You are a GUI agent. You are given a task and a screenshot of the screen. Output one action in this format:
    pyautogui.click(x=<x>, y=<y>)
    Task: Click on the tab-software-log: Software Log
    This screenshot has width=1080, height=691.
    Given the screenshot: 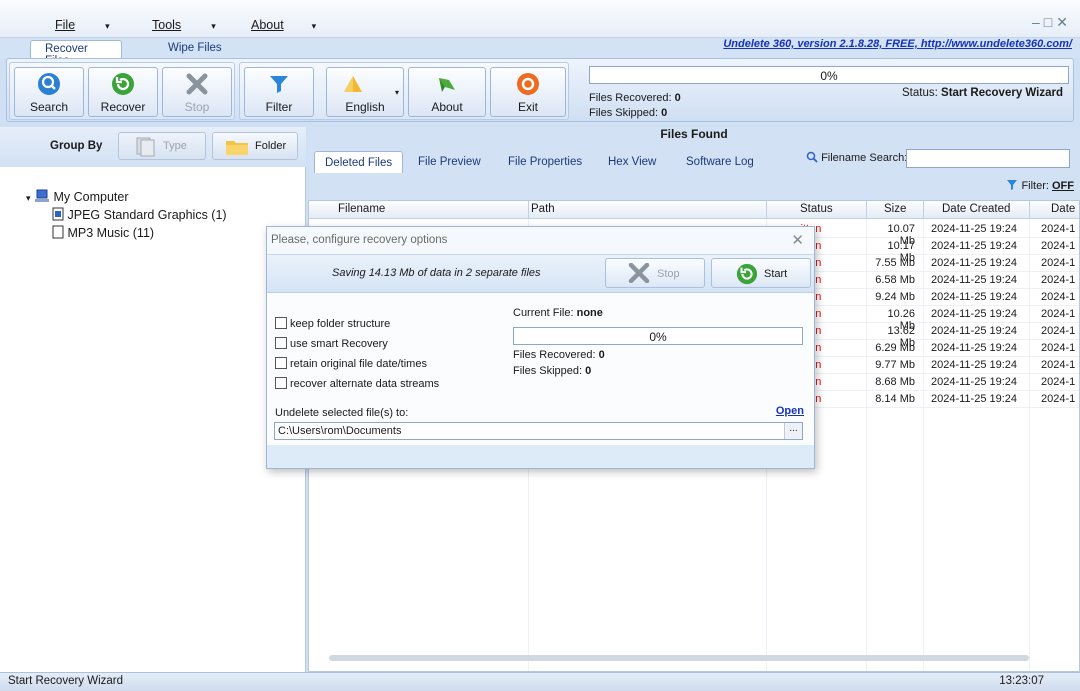 What is the action you would take?
    pyautogui.click(x=720, y=162)
    